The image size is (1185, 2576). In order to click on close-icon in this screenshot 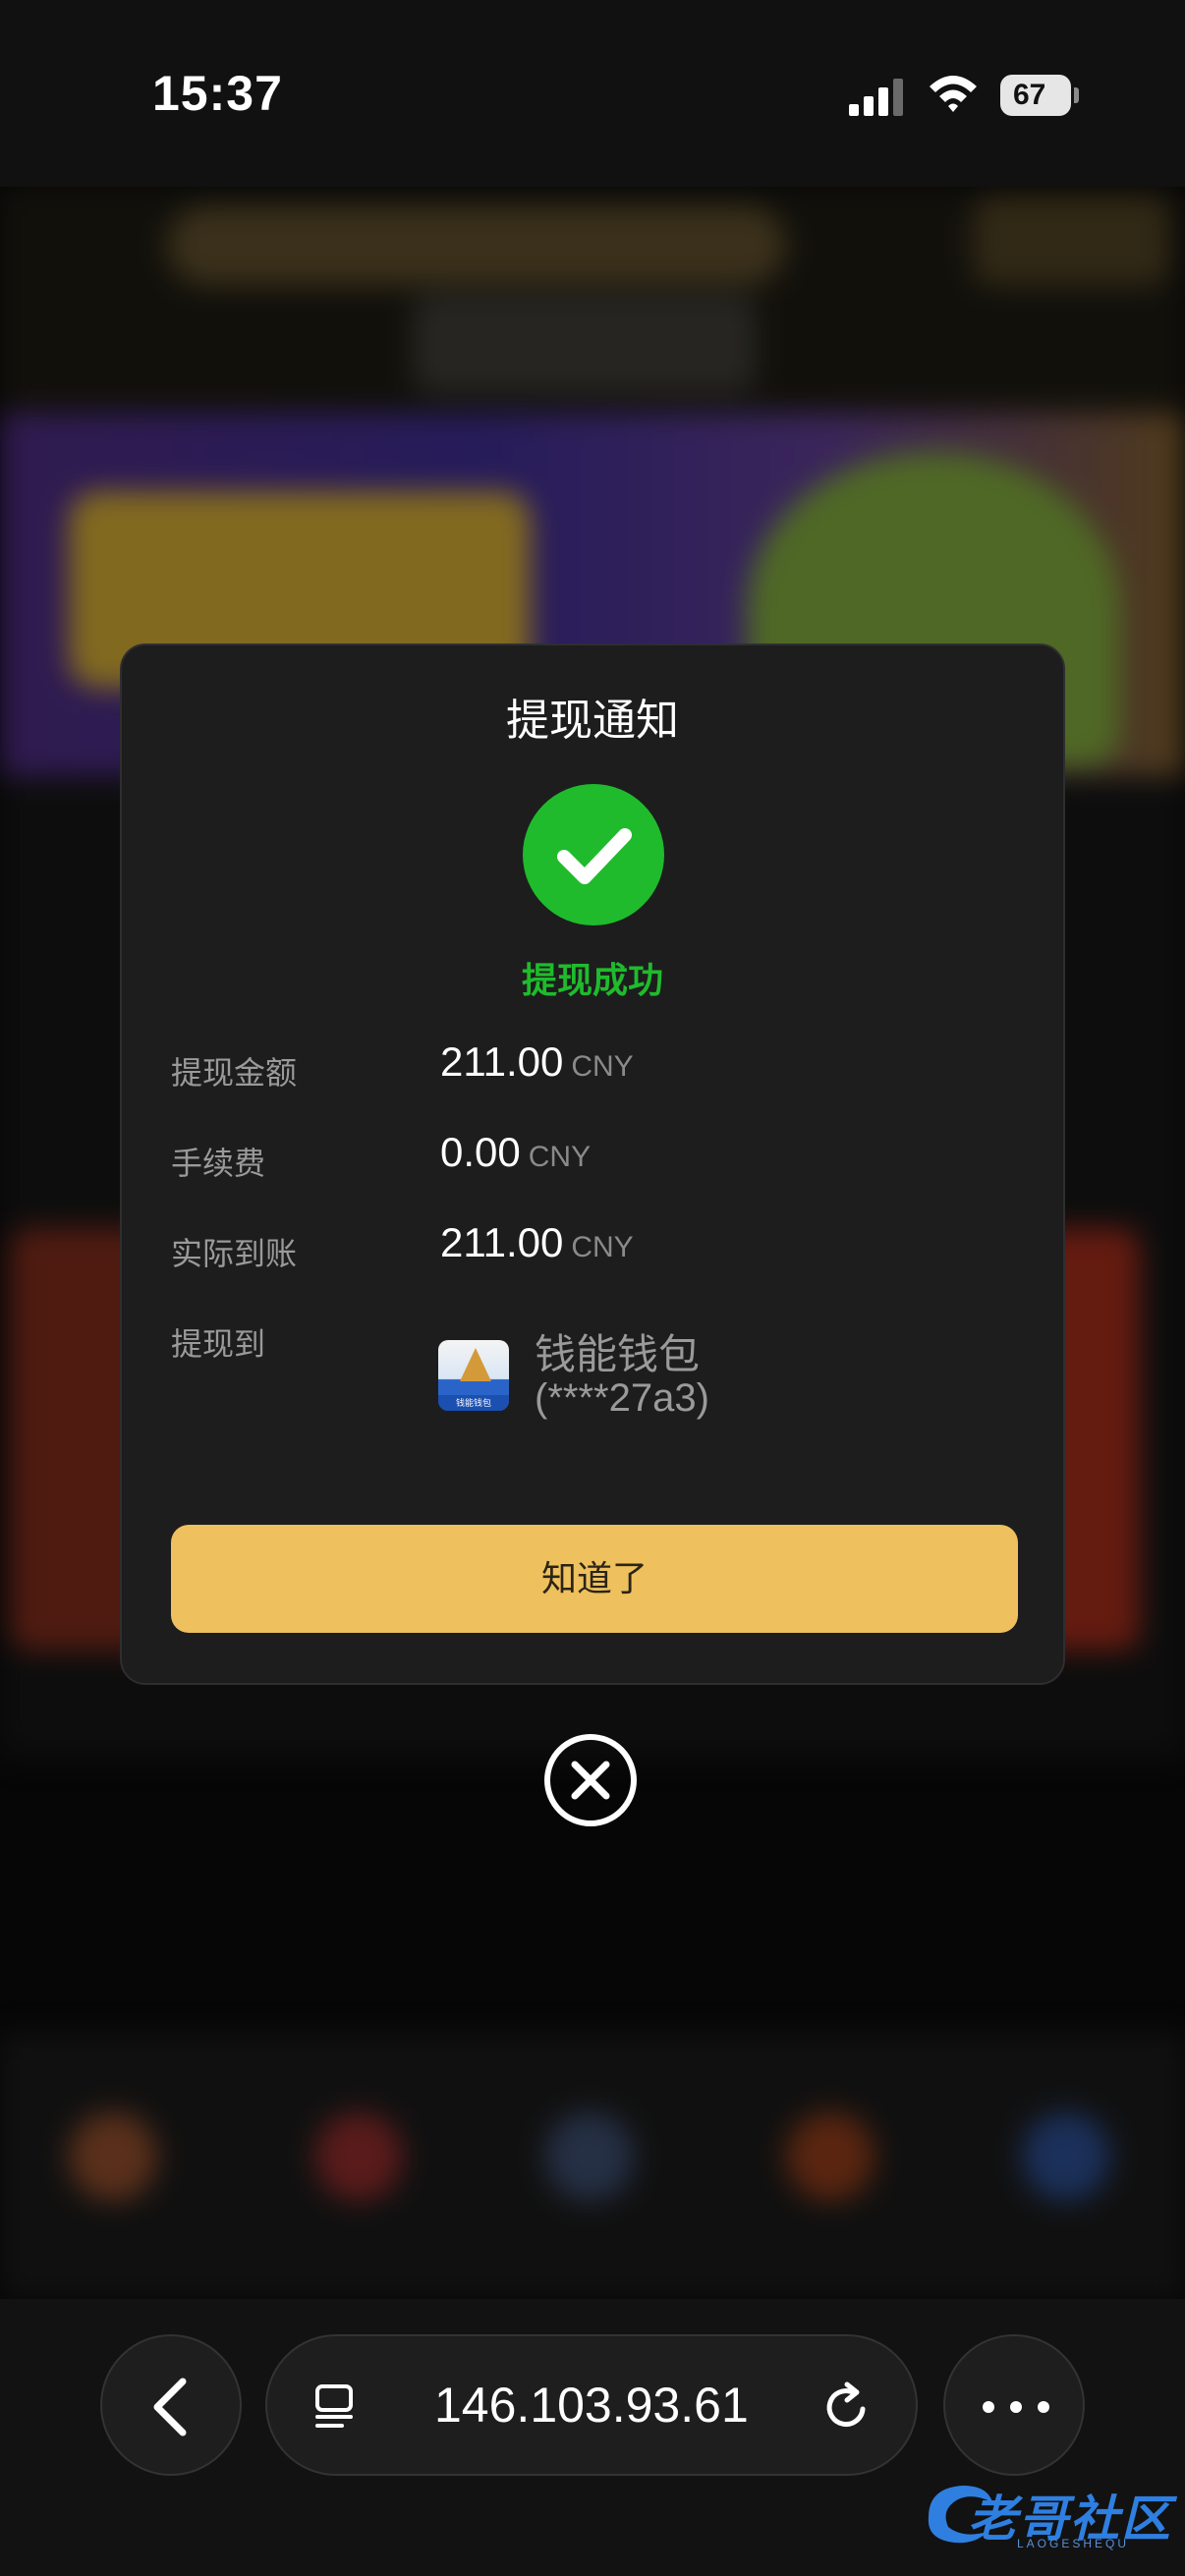, I will do `click(591, 1780)`.